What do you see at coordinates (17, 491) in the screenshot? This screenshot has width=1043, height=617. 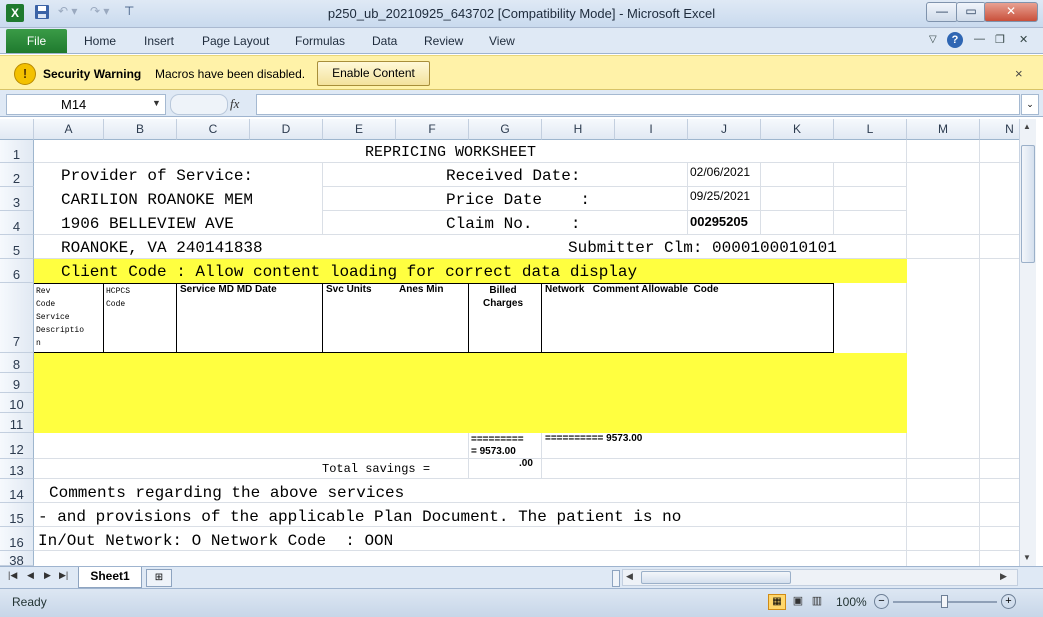 I see `row-header: 14` at bounding box center [17, 491].